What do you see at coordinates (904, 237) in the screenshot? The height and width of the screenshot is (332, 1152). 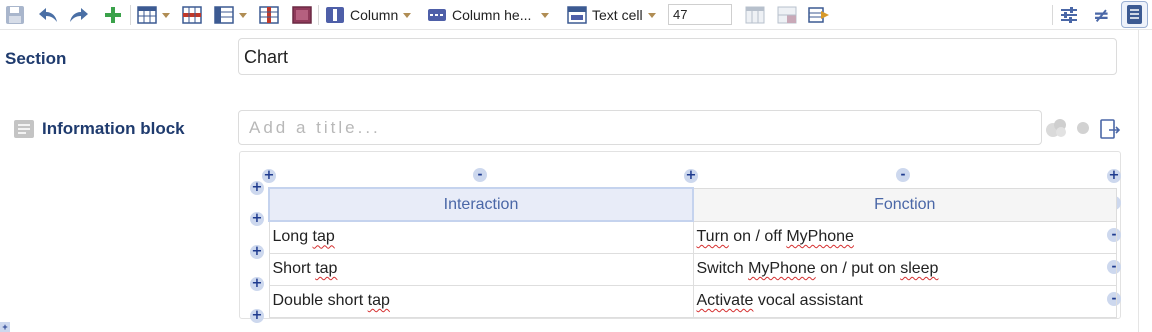 I see `table-cell: Turn on / off MyPhone` at bounding box center [904, 237].